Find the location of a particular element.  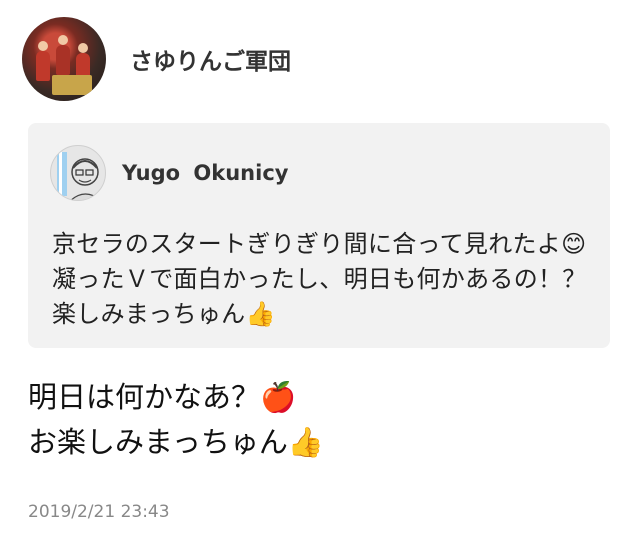

quoted-post-header: Yugo Okunicy is located at coordinates (169, 173).